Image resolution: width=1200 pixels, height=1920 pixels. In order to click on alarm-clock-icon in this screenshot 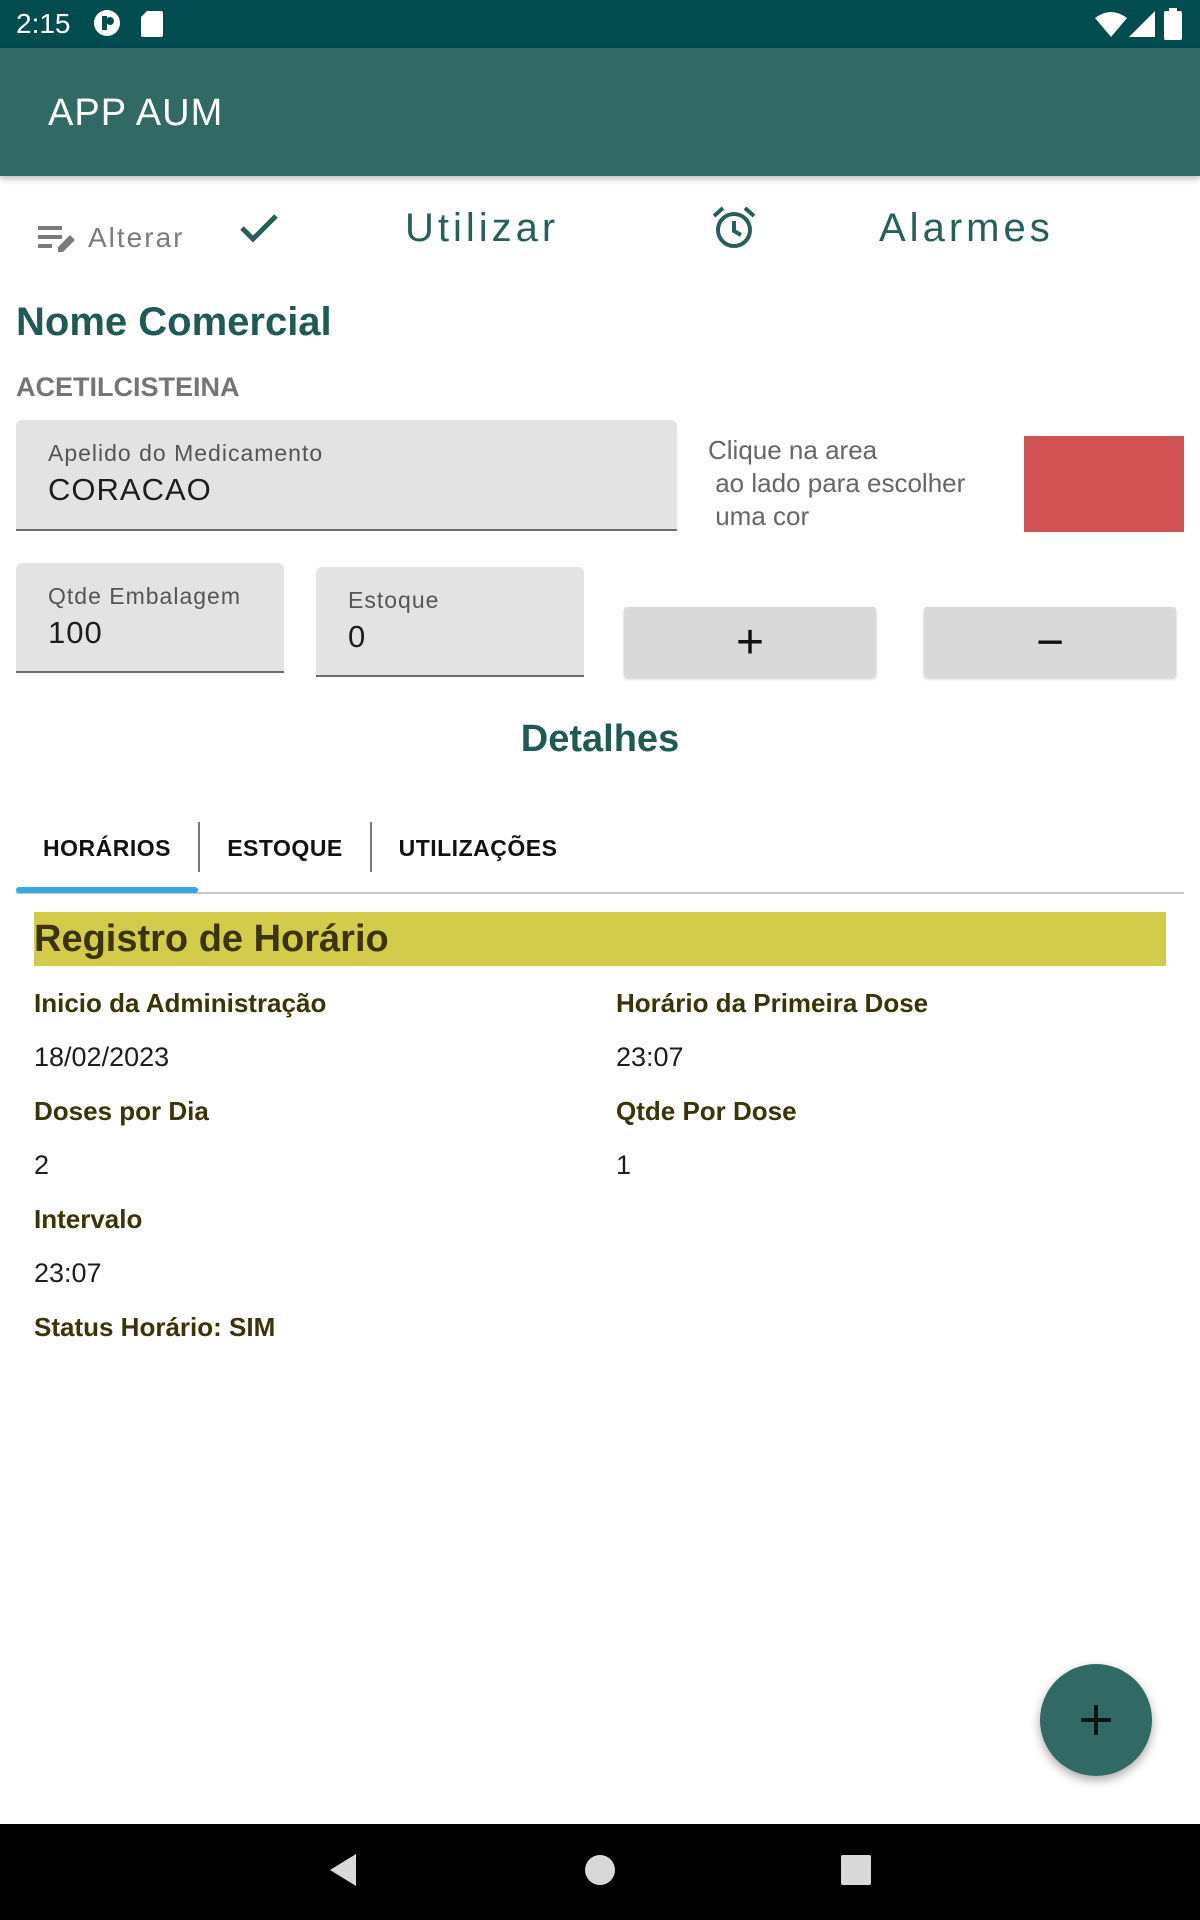, I will do `click(734, 228)`.